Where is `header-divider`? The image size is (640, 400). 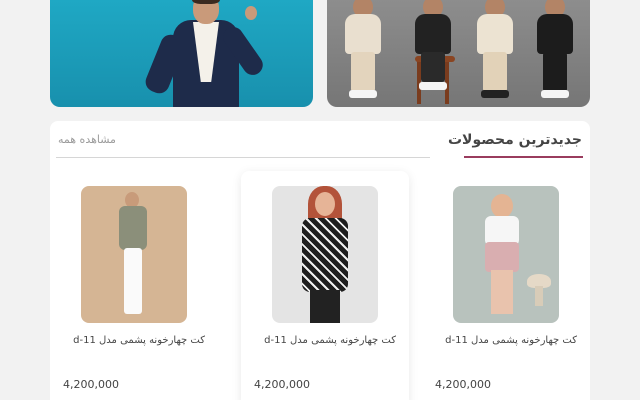 header-divider is located at coordinates (243, 157).